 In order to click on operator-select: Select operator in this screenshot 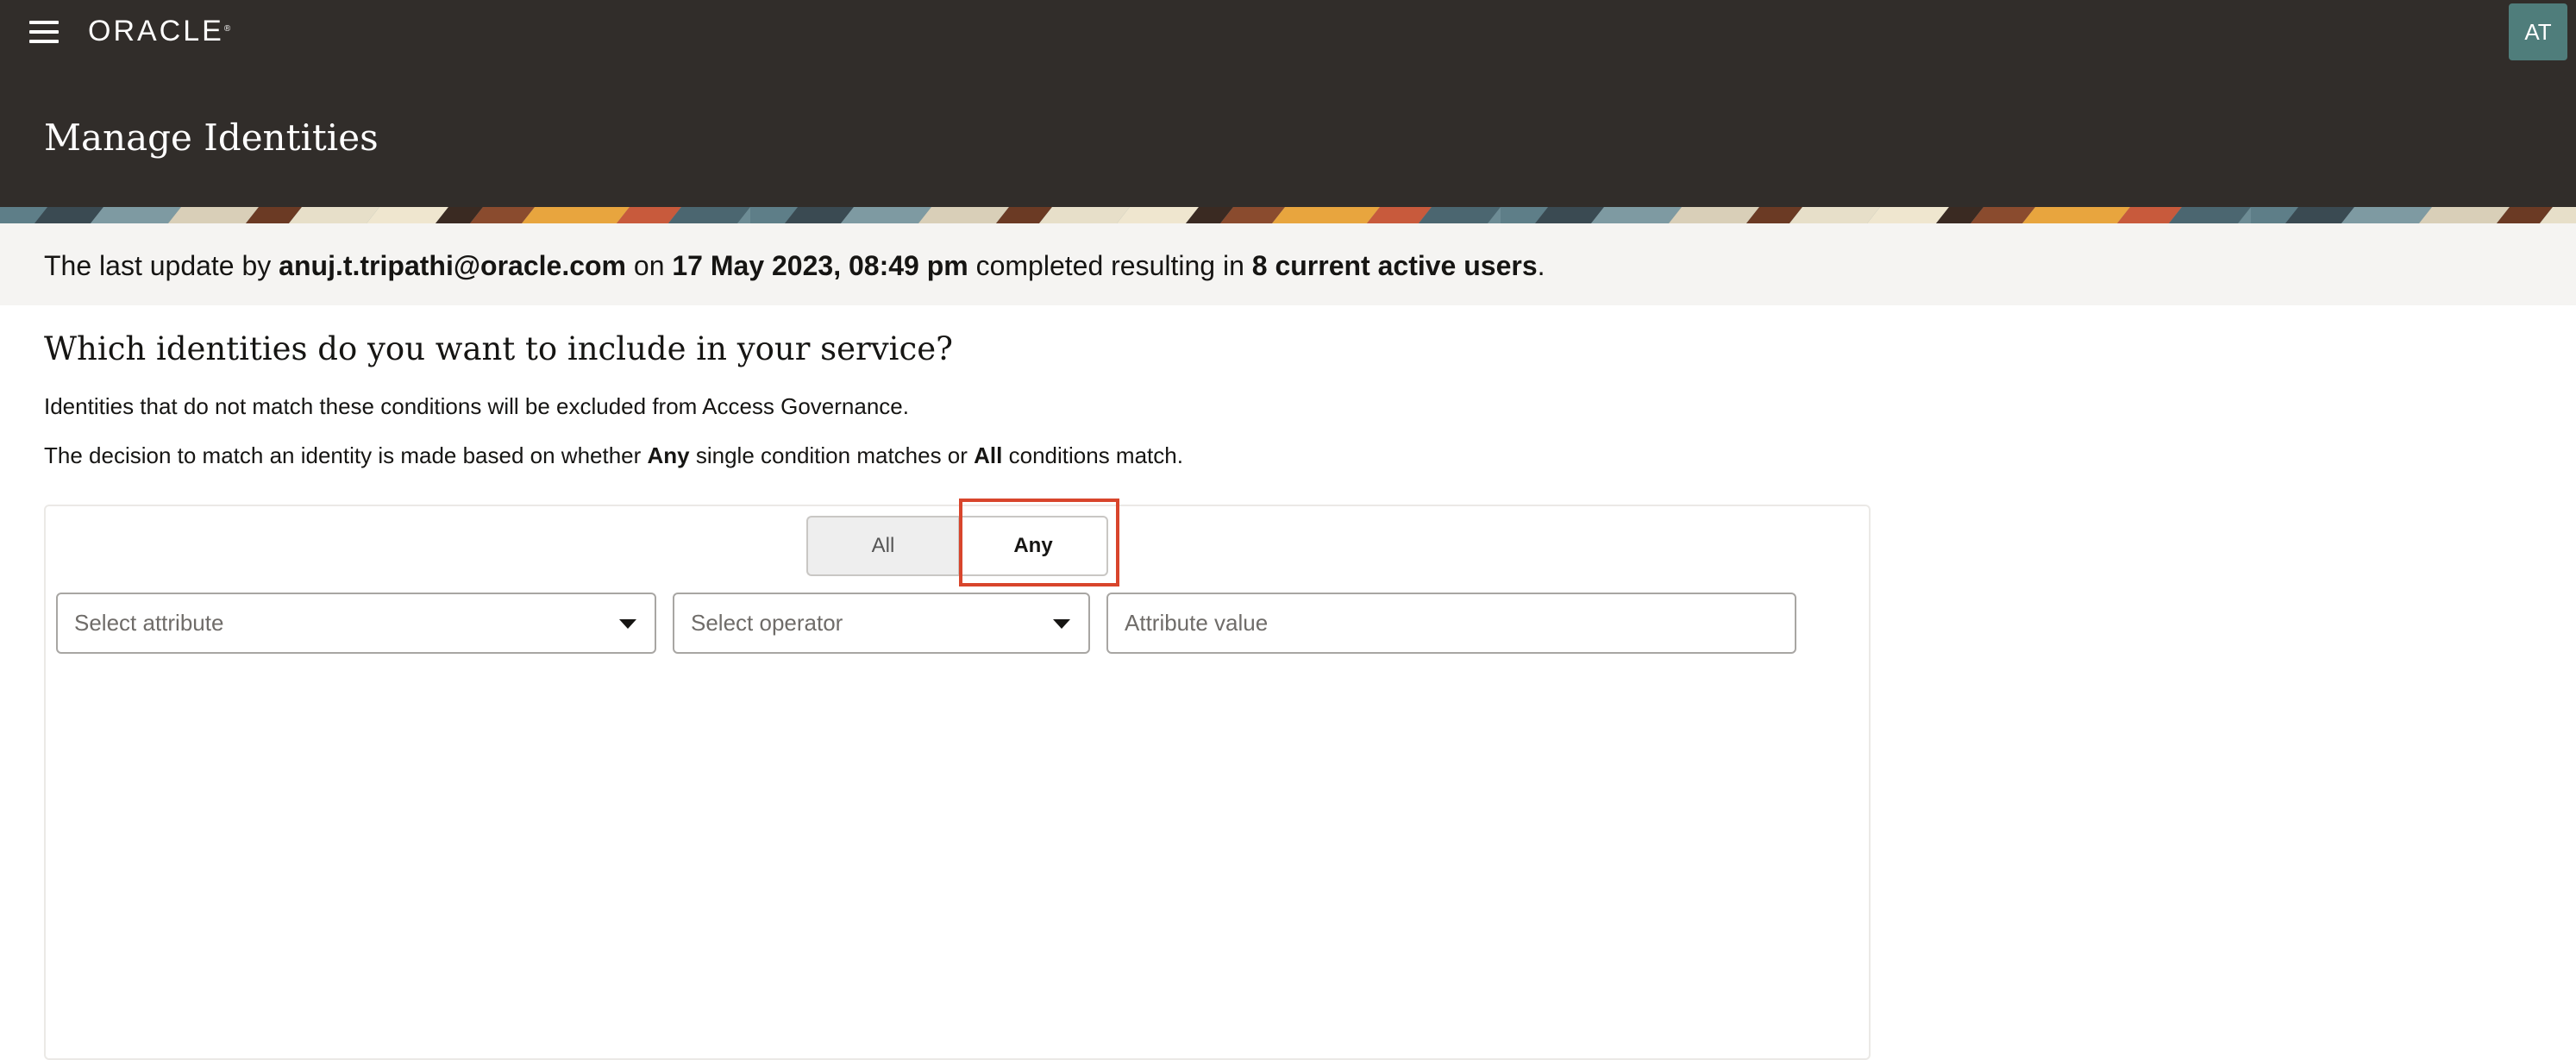, I will do `click(881, 623)`.